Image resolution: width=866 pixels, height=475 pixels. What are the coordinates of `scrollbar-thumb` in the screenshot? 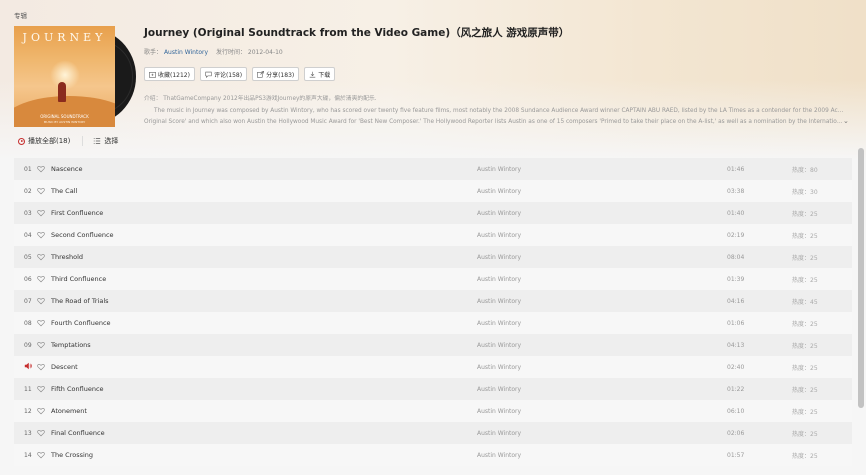 It's located at (861, 278).